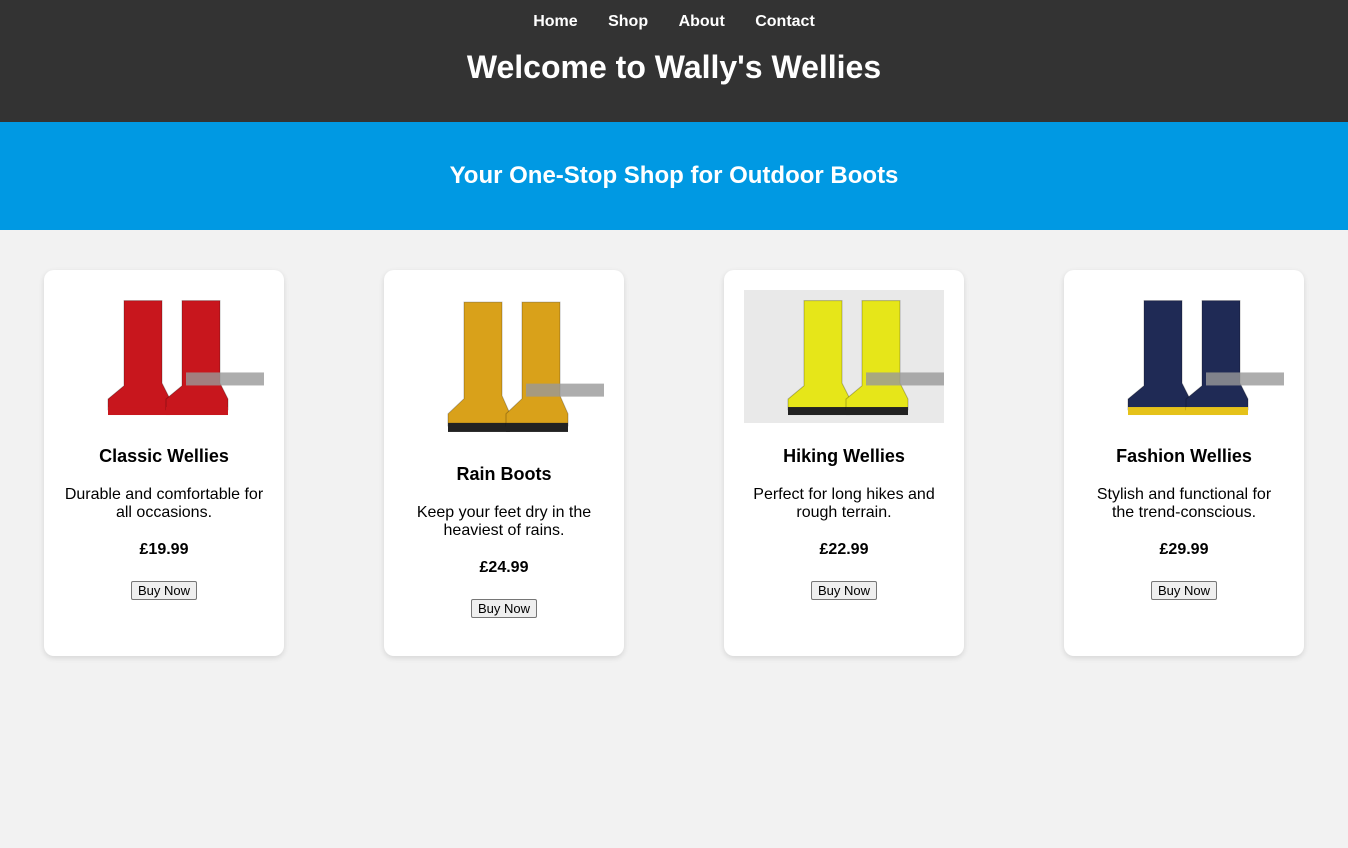 Image resolution: width=1348 pixels, height=848 pixels. I want to click on product-price: £19.99, so click(164, 549).